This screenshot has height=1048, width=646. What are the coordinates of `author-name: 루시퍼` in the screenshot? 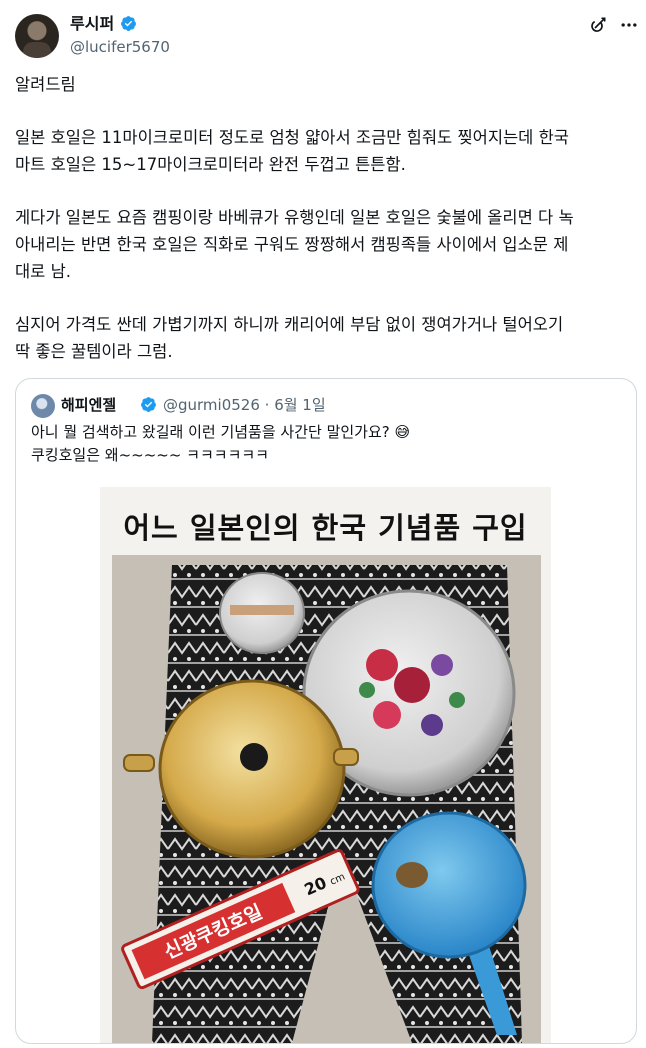 It's located at (92, 24).